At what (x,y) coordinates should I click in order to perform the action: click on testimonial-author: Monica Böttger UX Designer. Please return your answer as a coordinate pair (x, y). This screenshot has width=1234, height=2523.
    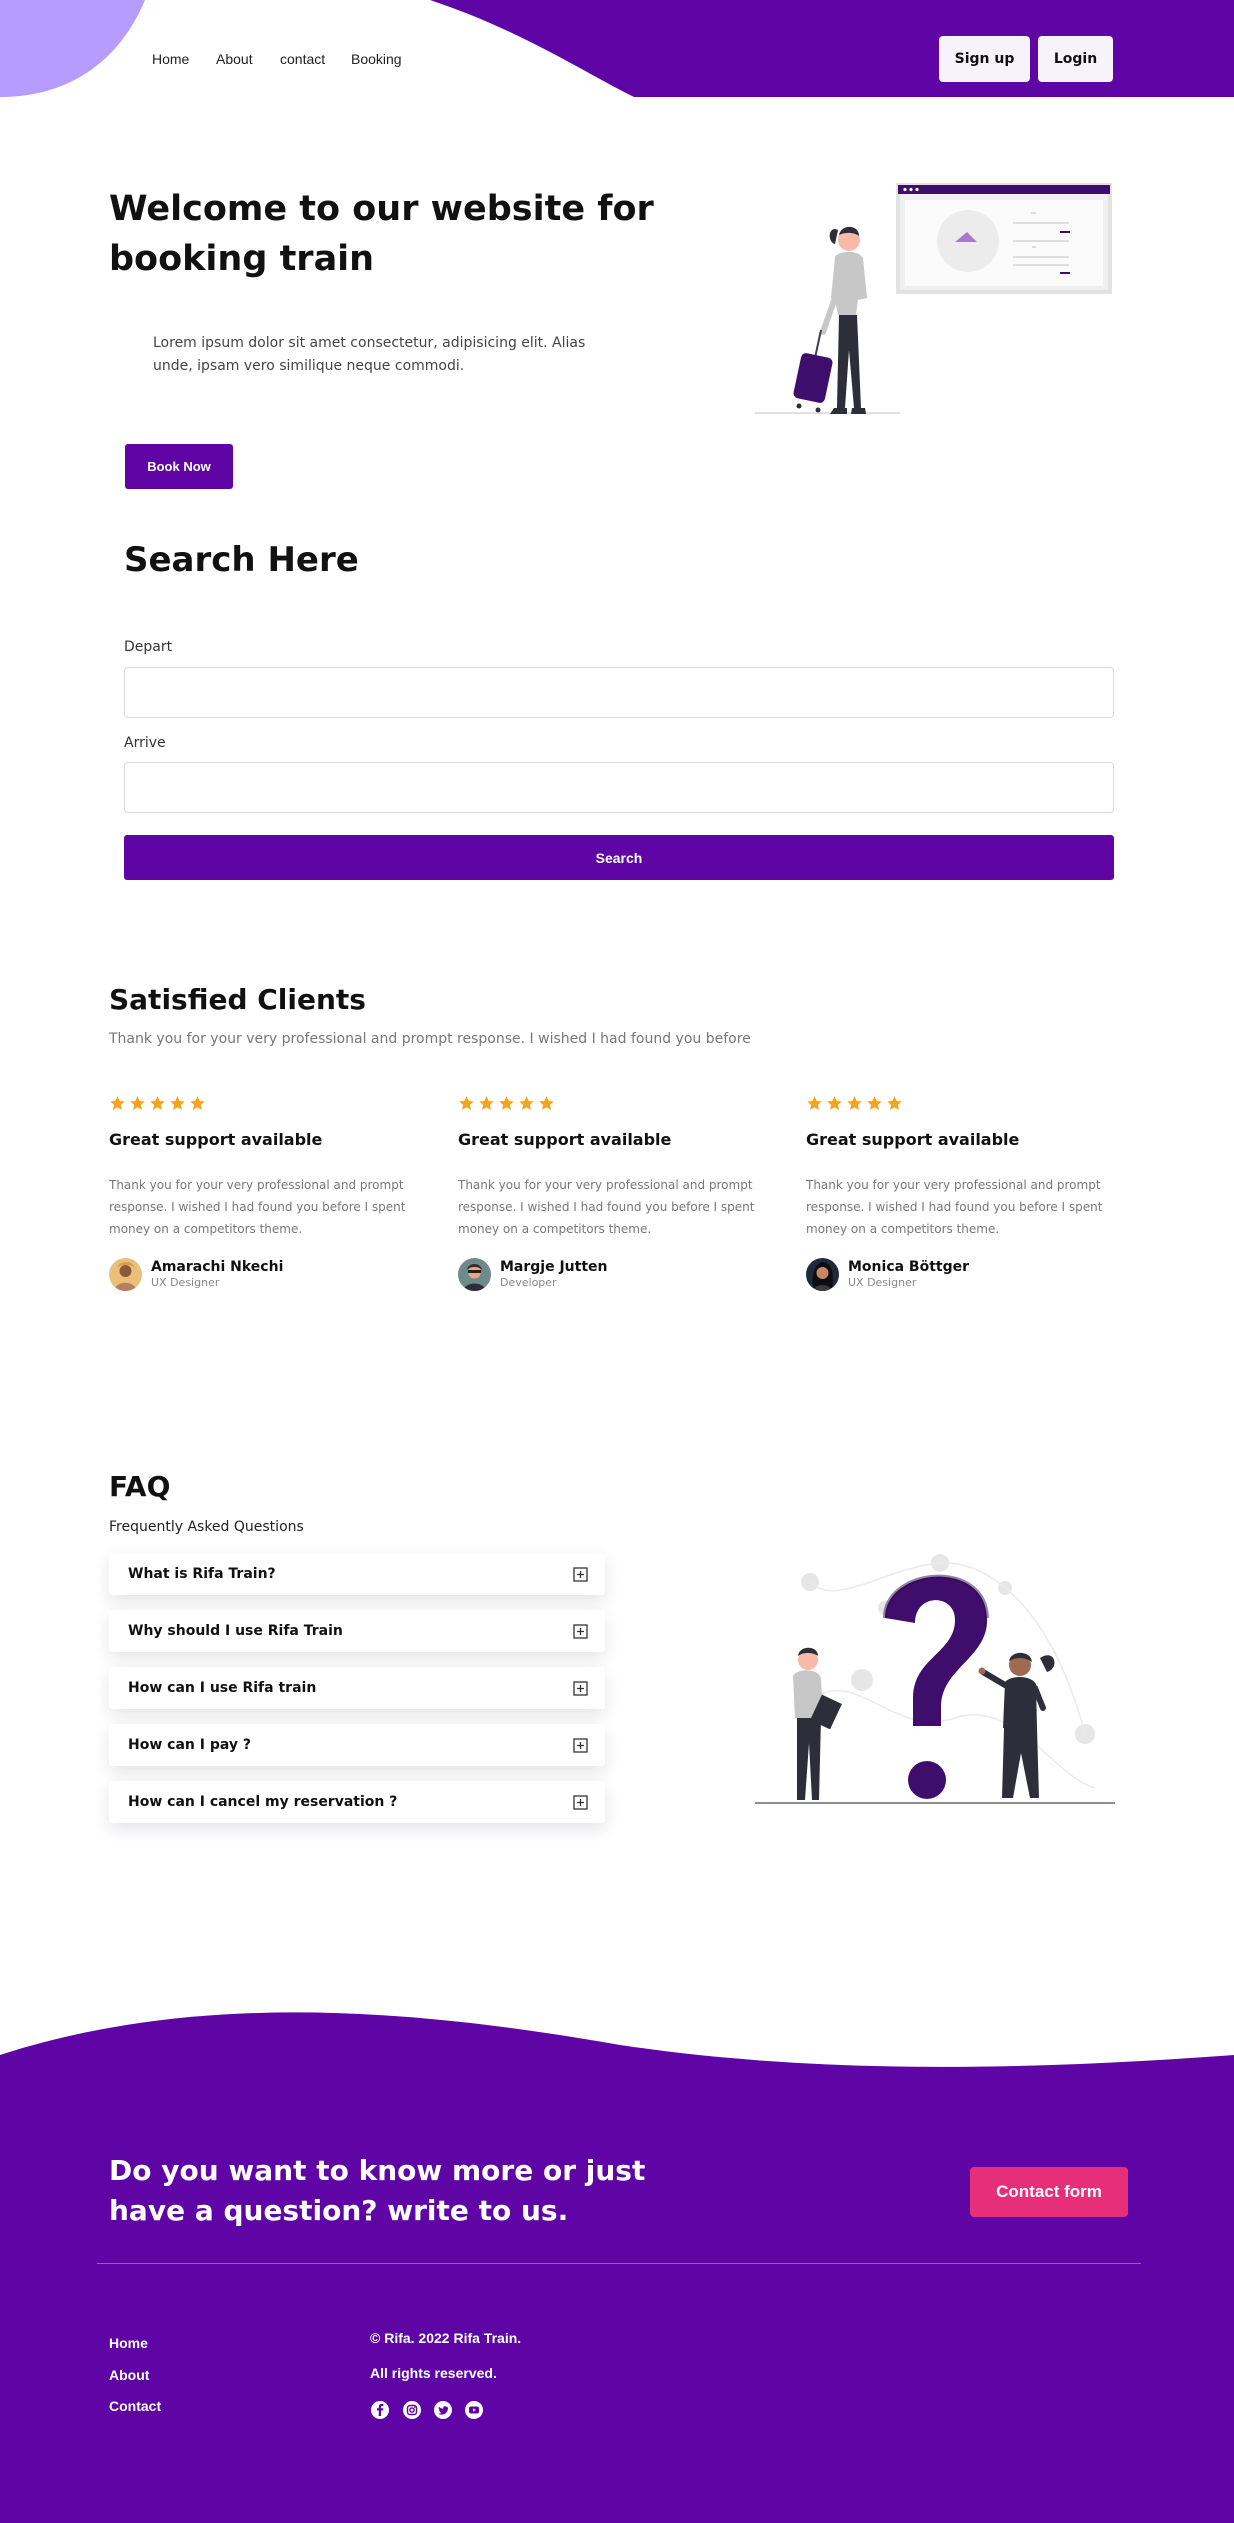
    Looking at the image, I should click on (966, 1274).